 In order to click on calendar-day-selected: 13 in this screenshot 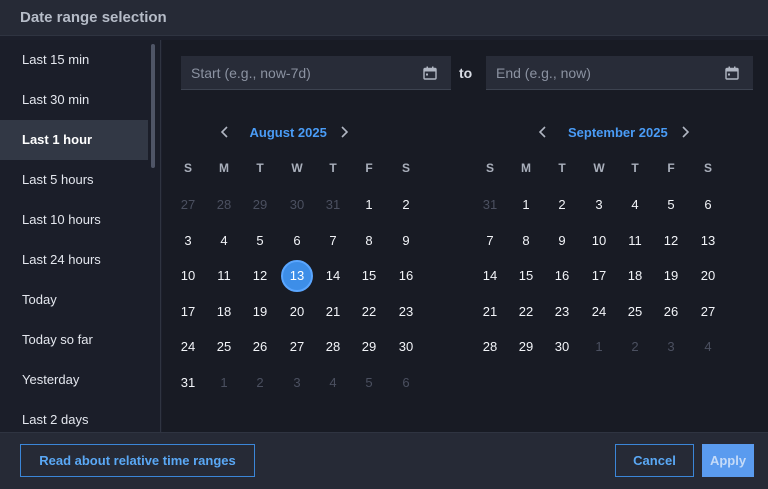, I will do `click(297, 276)`.